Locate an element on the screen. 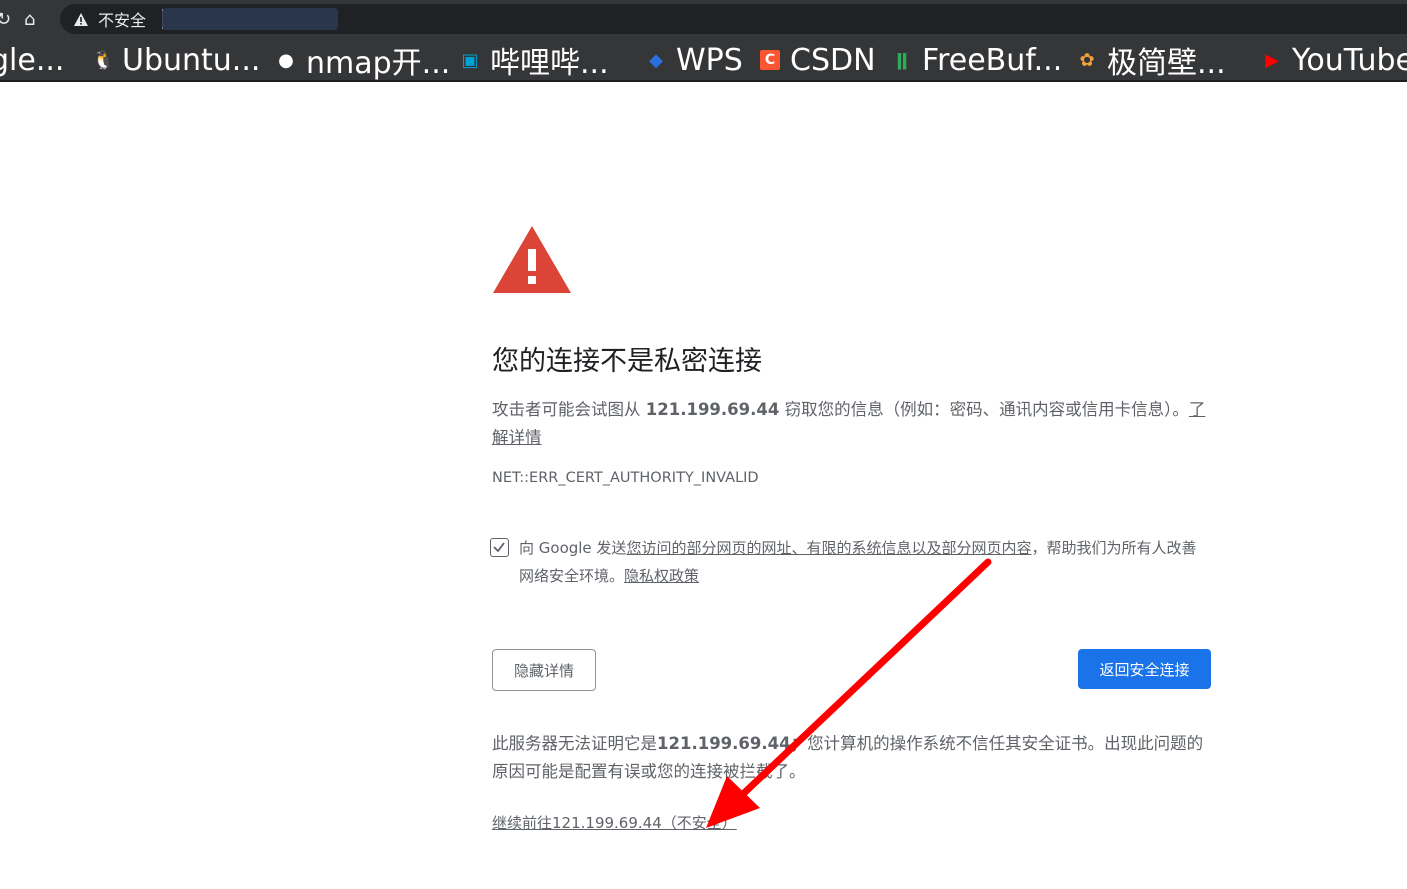 The width and height of the screenshot is (1407, 889). bookmark-label: YouTube is located at coordinates (1349, 60).